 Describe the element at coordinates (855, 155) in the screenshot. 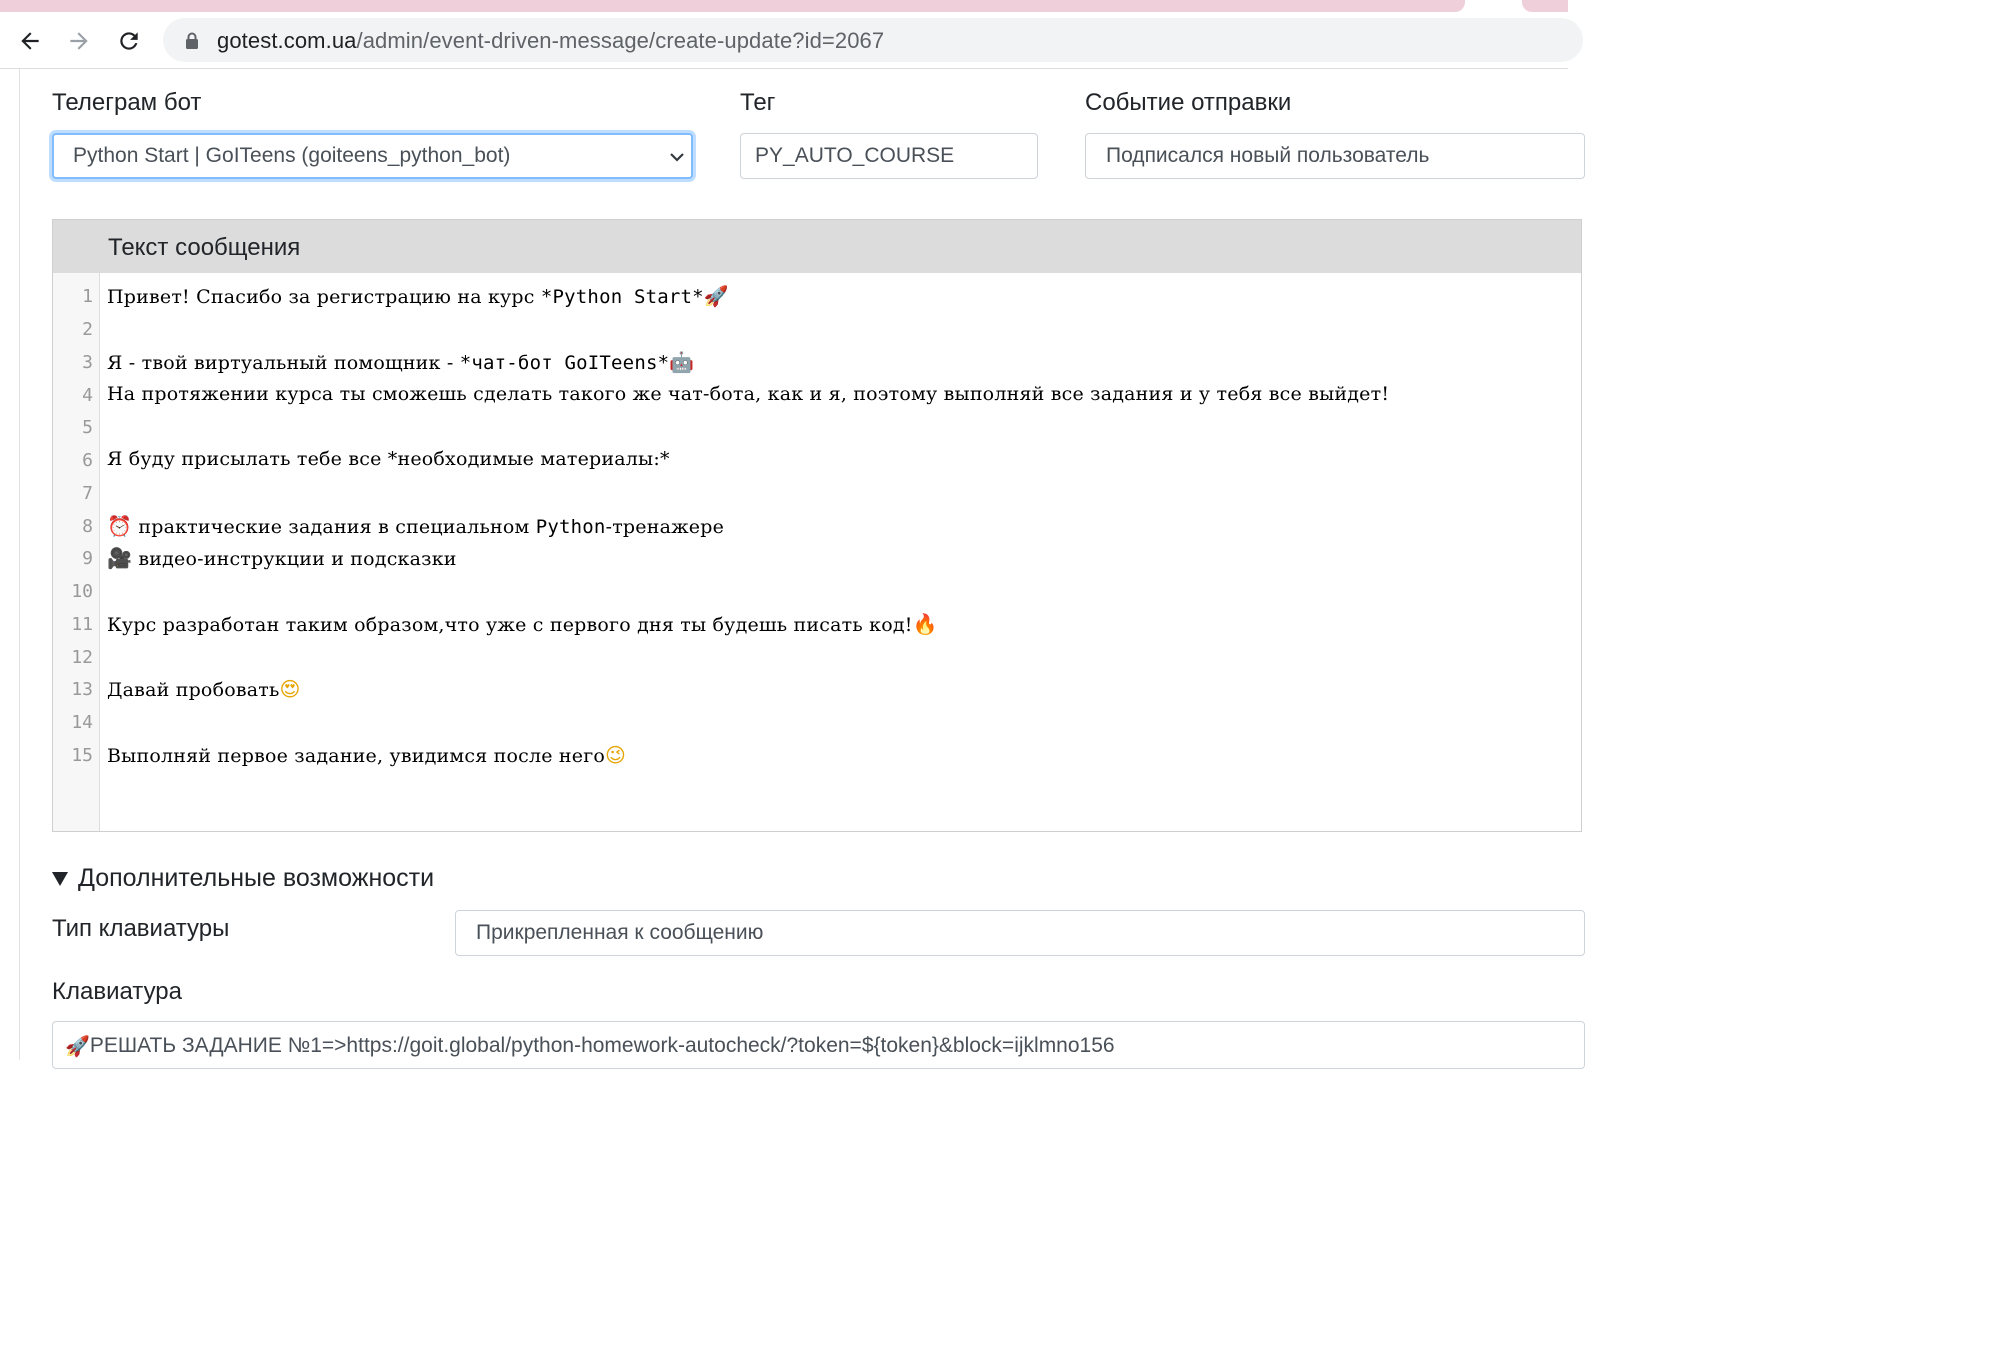

I see `tag-input-value: PY_AUTO_COURSE` at that location.